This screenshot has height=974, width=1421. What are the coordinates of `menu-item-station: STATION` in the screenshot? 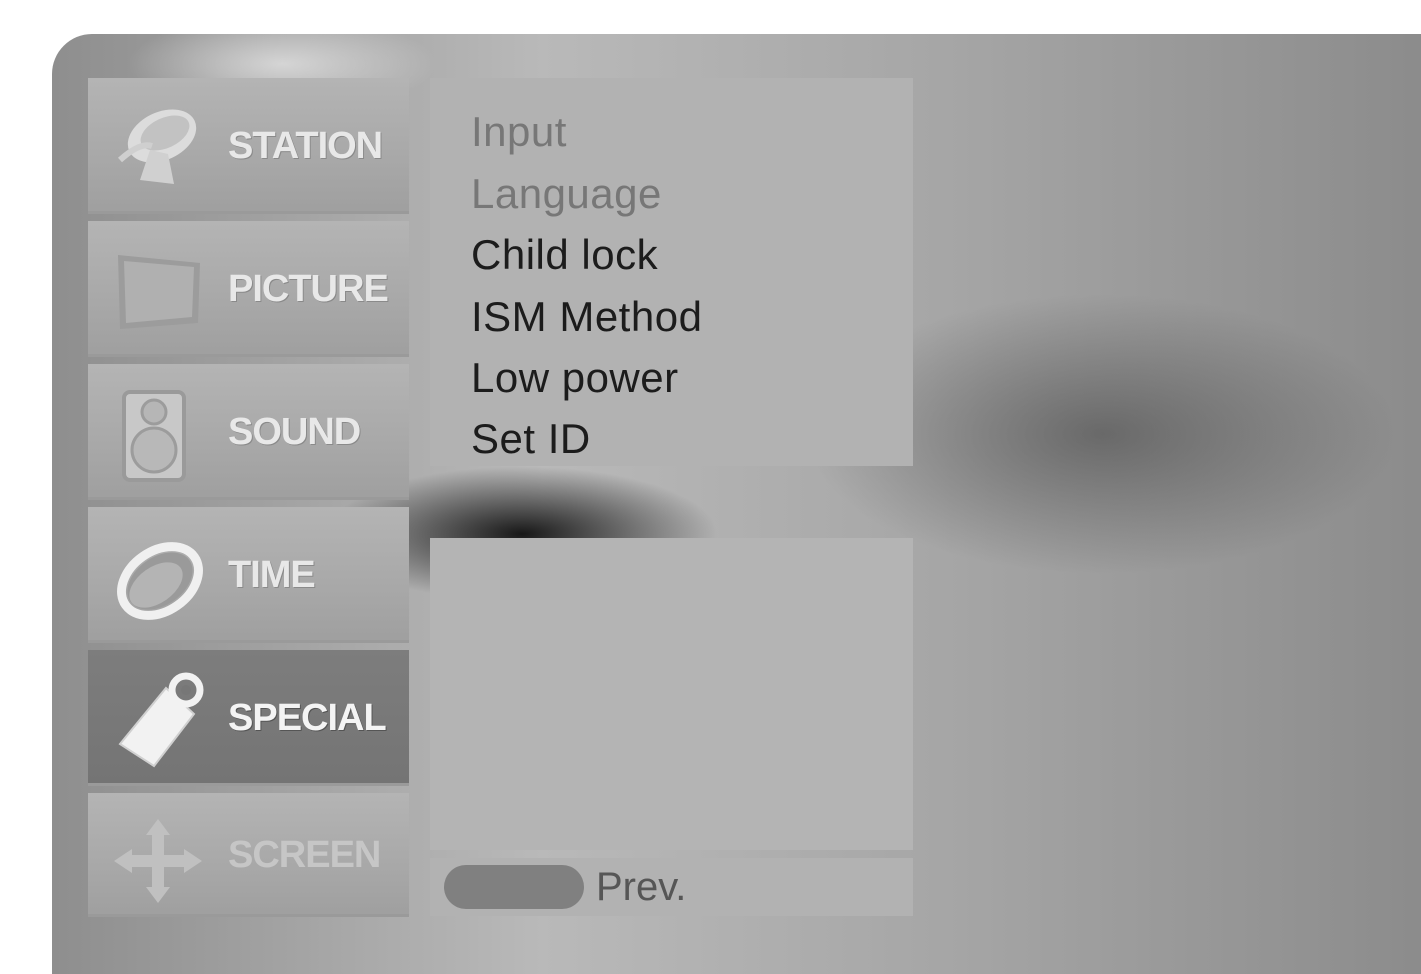 It's located at (248, 146).